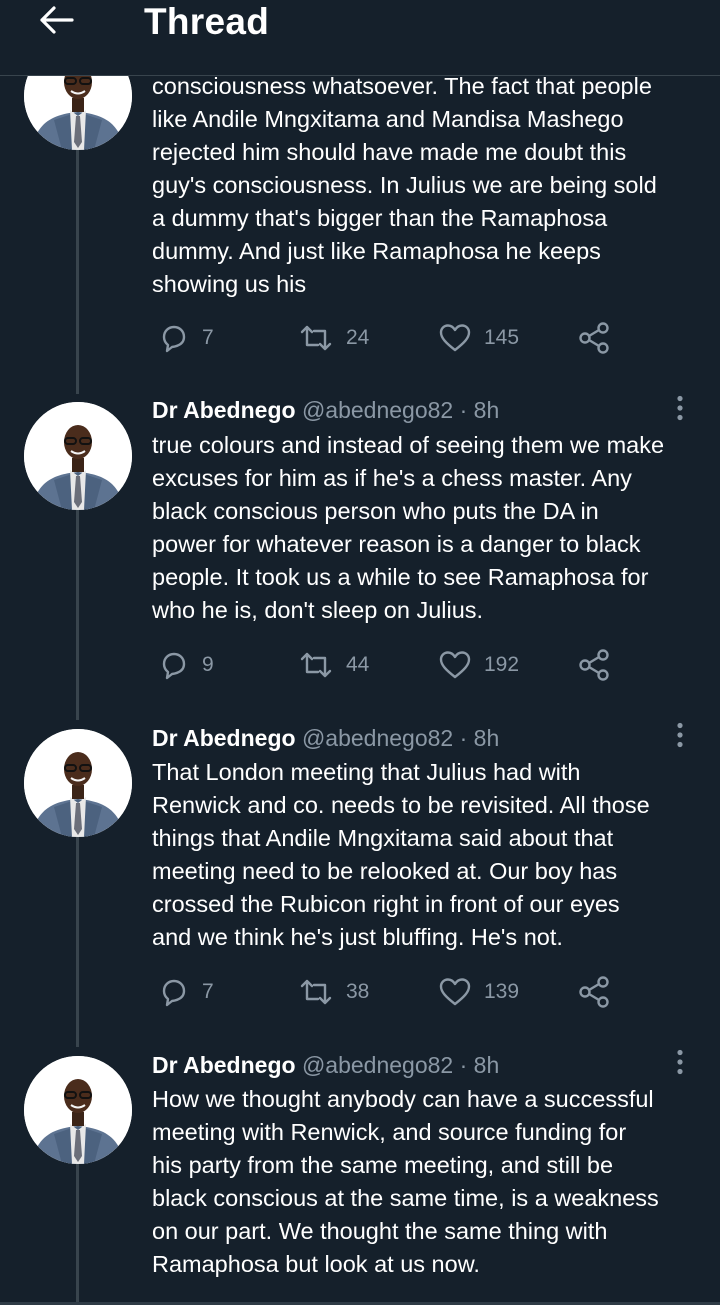 This screenshot has height=1305, width=720. I want to click on arrow-left-icon, so click(56, 22).